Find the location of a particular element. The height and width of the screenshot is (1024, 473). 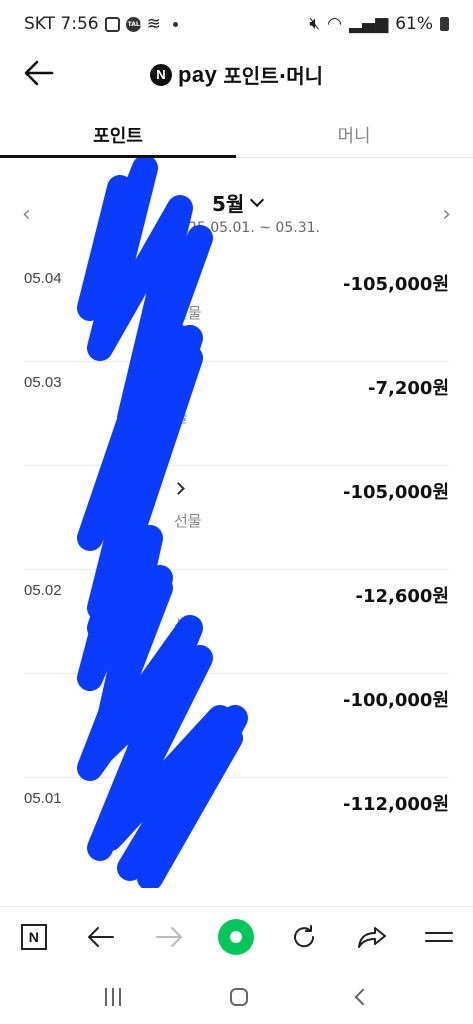

browser-toolbar: N is located at coordinates (236, 936).